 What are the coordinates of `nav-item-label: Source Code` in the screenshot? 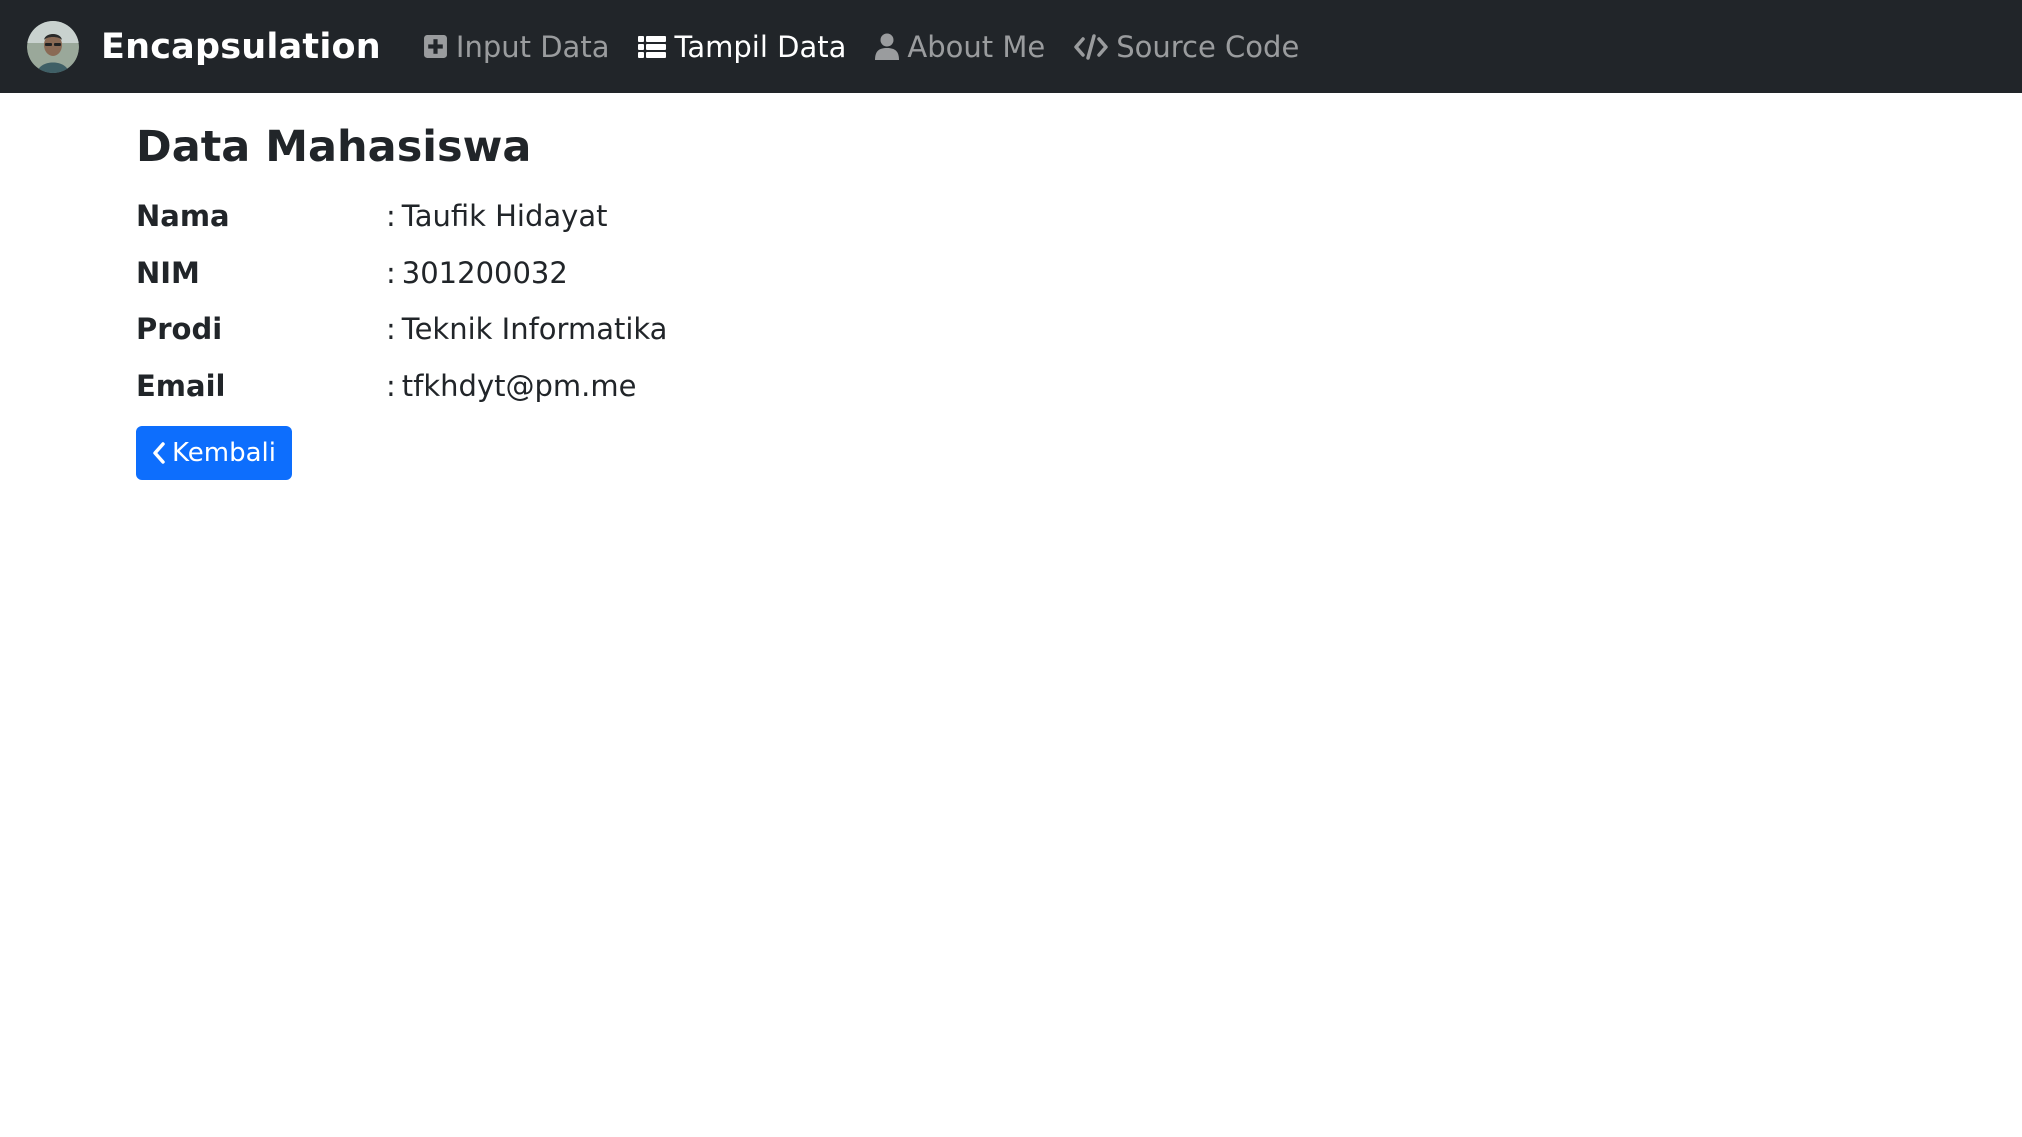 It's located at (1208, 46).